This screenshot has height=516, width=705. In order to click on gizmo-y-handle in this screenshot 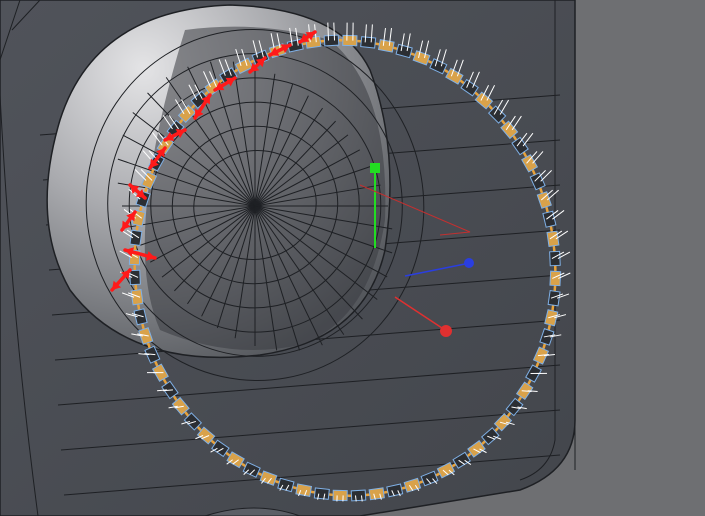, I will do `click(375, 168)`.